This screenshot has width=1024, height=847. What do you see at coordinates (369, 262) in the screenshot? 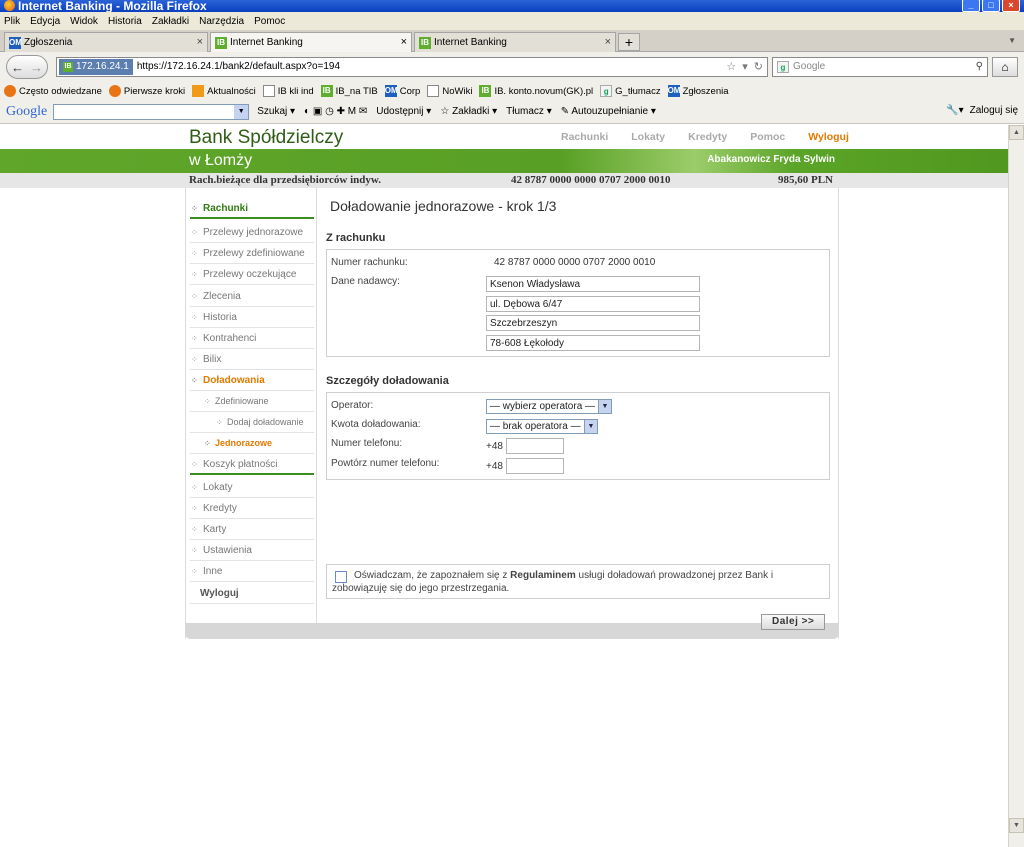
I see `account-number-label: Numer rachunku:` at bounding box center [369, 262].